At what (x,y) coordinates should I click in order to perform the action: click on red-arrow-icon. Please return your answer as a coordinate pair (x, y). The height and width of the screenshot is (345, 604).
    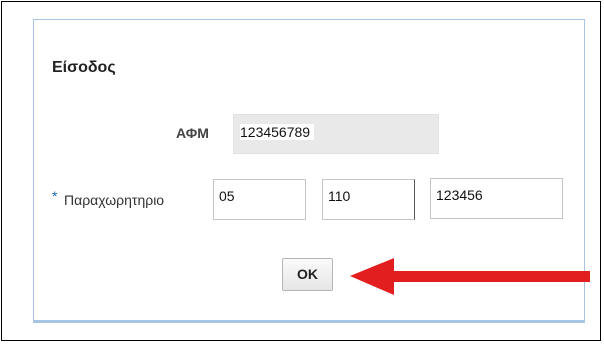
    Looking at the image, I should click on (470, 276).